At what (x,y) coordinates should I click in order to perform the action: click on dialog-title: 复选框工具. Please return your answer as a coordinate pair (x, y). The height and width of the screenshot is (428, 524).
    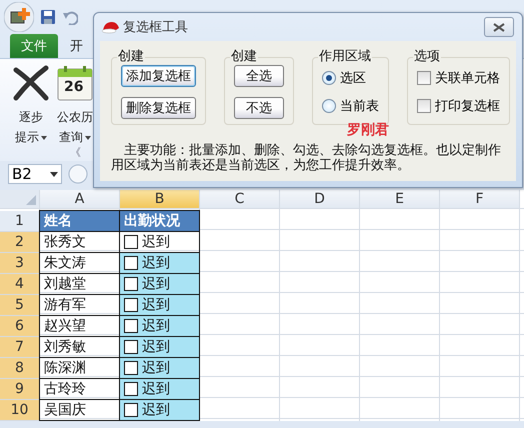
    Looking at the image, I should click on (156, 27).